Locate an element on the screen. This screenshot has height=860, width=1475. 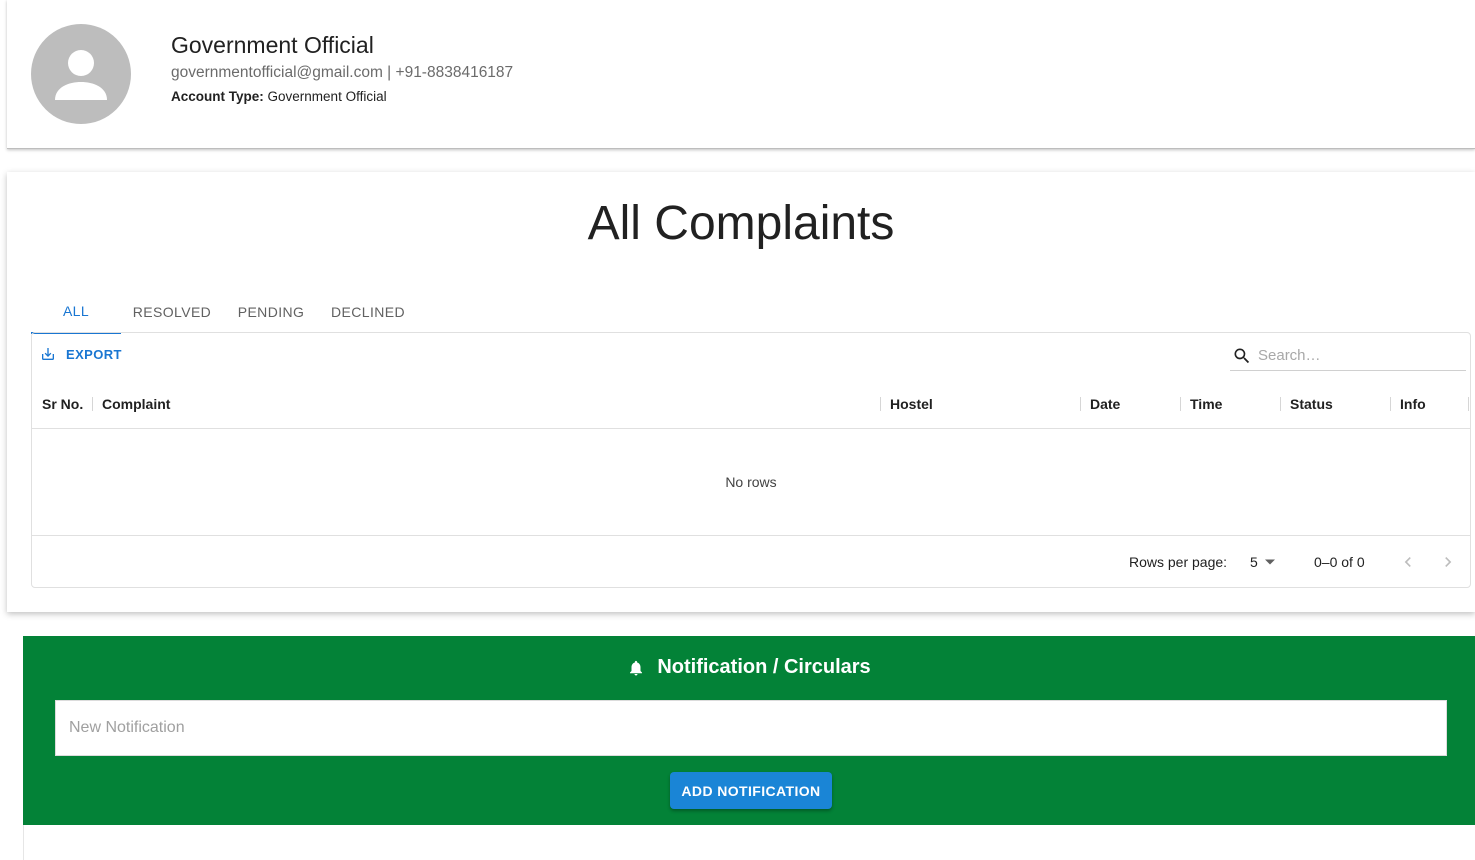
export-button: EXPORT is located at coordinates (81, 354).